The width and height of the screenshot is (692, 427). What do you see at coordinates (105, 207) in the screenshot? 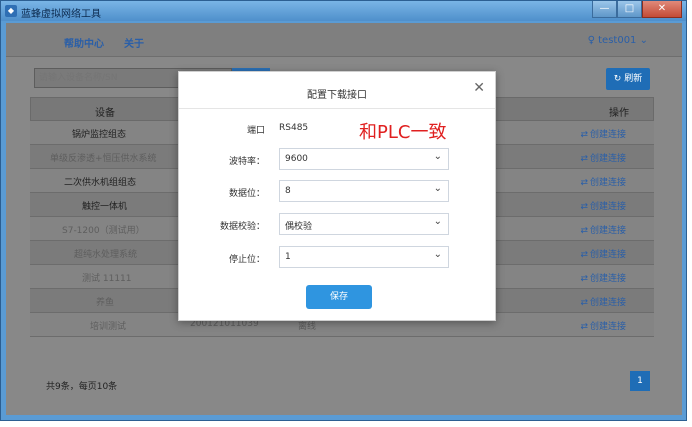
I see `device-name: 触控一体机` at bounding box center [105, 207].